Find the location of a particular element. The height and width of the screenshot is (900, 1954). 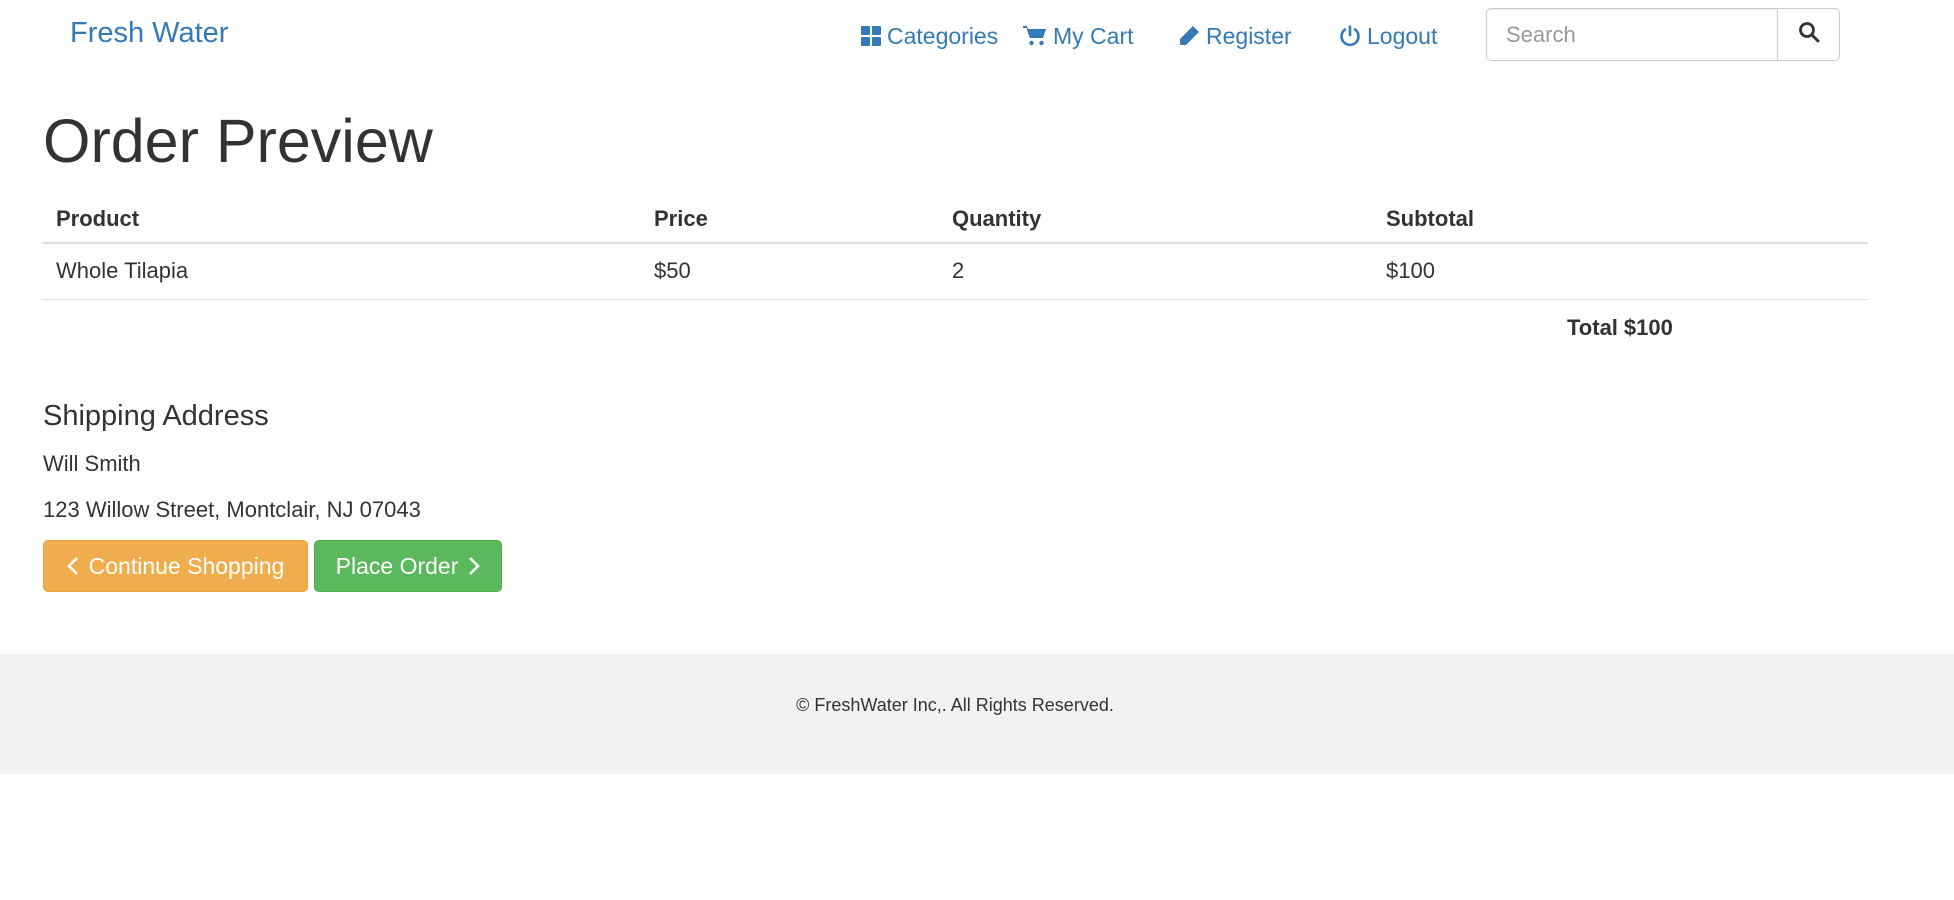

table-header-row: Product Price Quantity Subtotal is located at coordinates (955, 220).